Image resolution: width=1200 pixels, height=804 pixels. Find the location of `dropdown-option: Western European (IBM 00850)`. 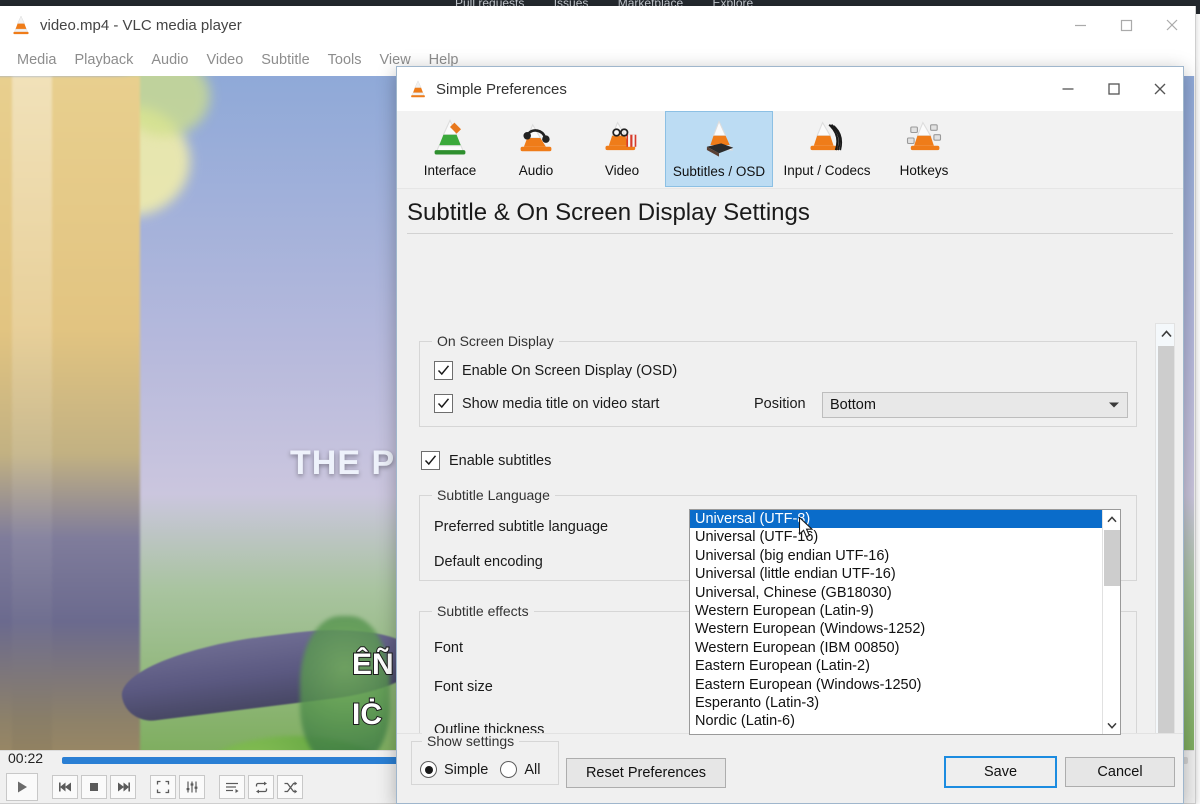

dropdown-option: Western European (IBM 00850) is located at coordinates (896, 648).